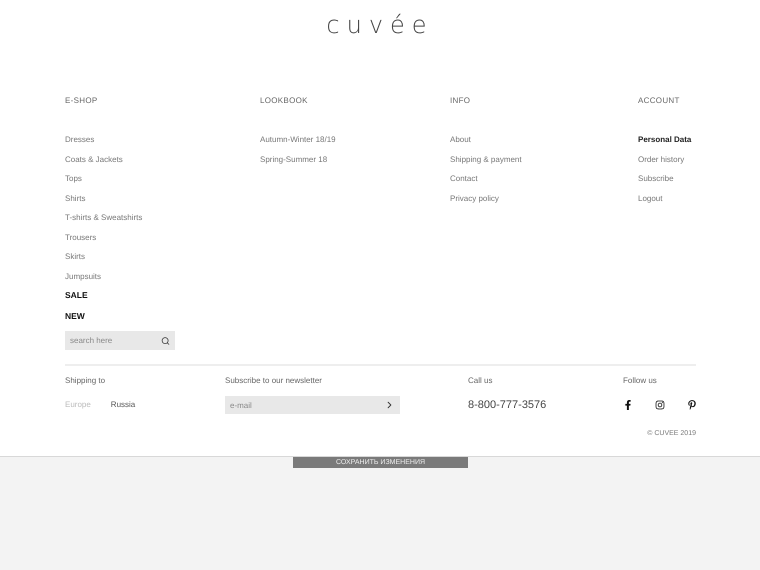 The image size is (760, 570). What do you see at coordinates (656, 178) in the screenshot?
I see `footer-link: Subscribe` at bounding box center [656, 178].